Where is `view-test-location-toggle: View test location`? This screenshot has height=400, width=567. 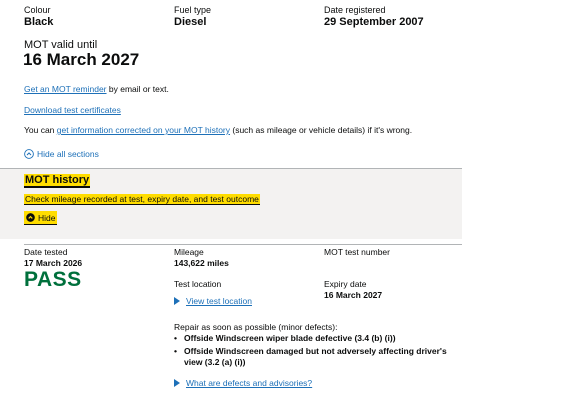 view-test-location-toggle: View test location is located at coordinates (213, 301).